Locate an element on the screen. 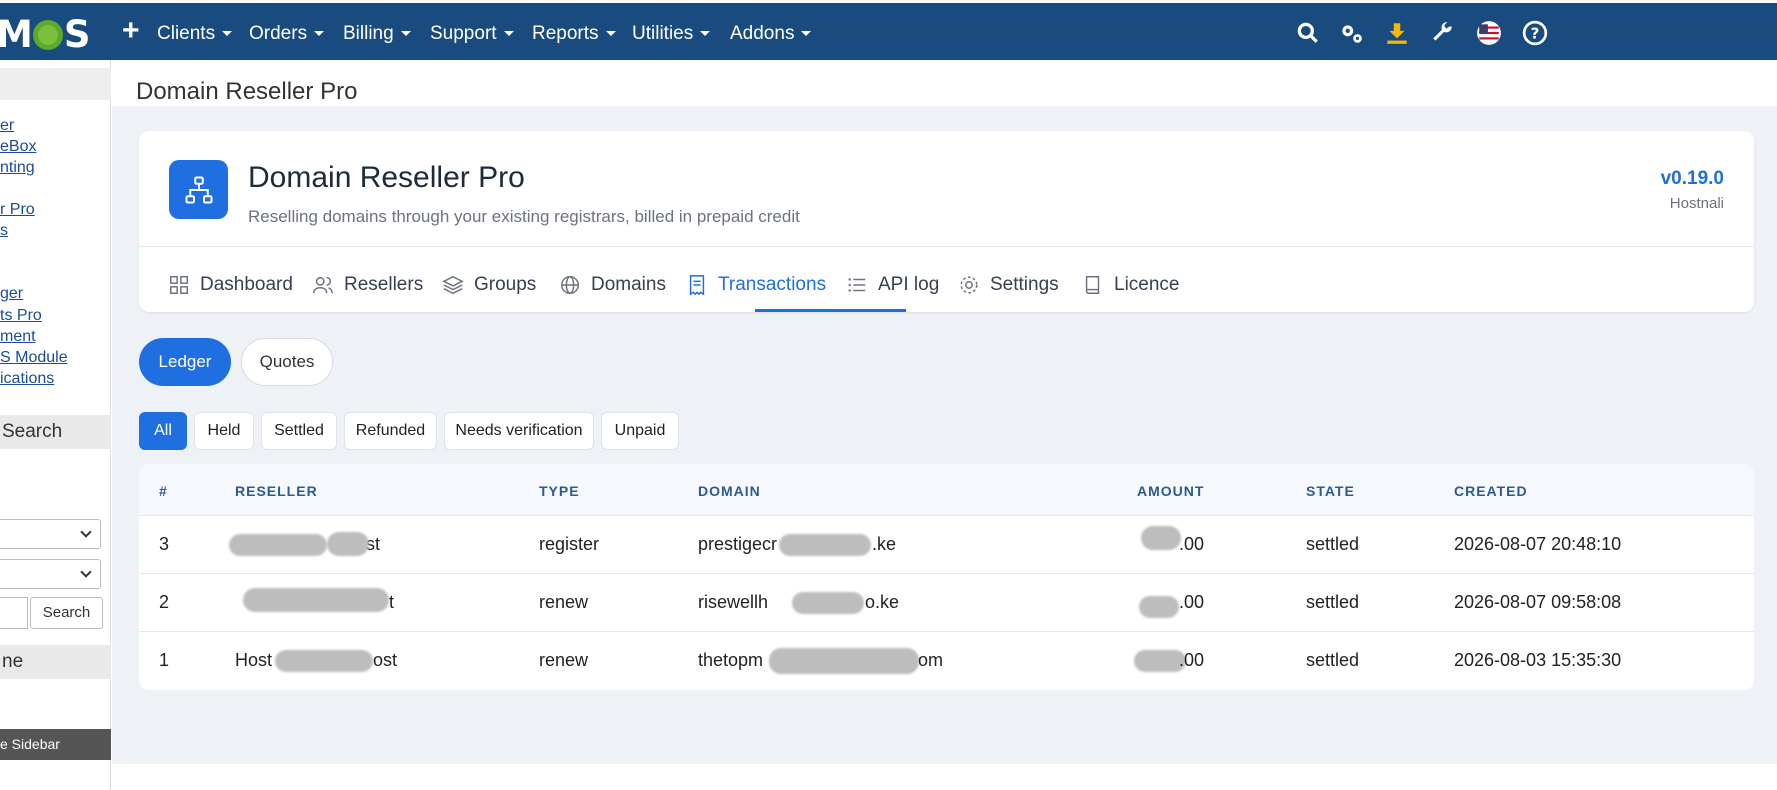 The width and height of the screenshot is (1777, 790). whmcs-logo: MS is located at coordinates (45, 34).